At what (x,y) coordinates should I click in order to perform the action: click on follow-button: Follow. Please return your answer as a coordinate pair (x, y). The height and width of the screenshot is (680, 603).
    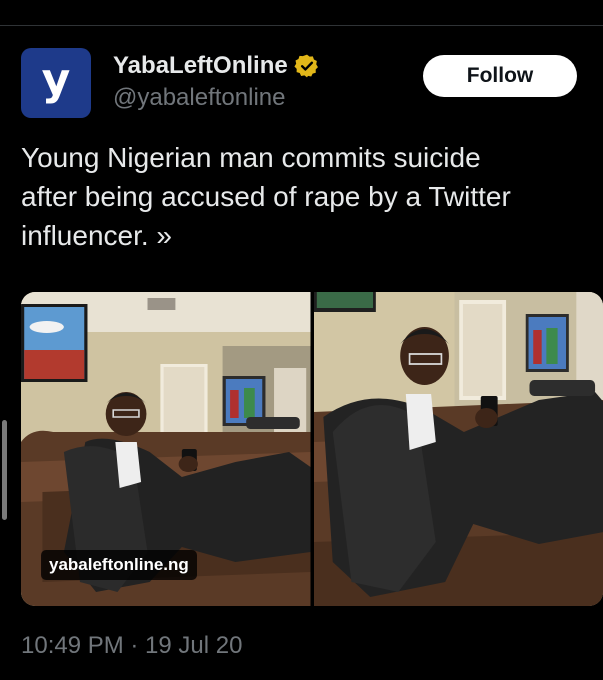
    Looking at the image, I should click on (500, 76).